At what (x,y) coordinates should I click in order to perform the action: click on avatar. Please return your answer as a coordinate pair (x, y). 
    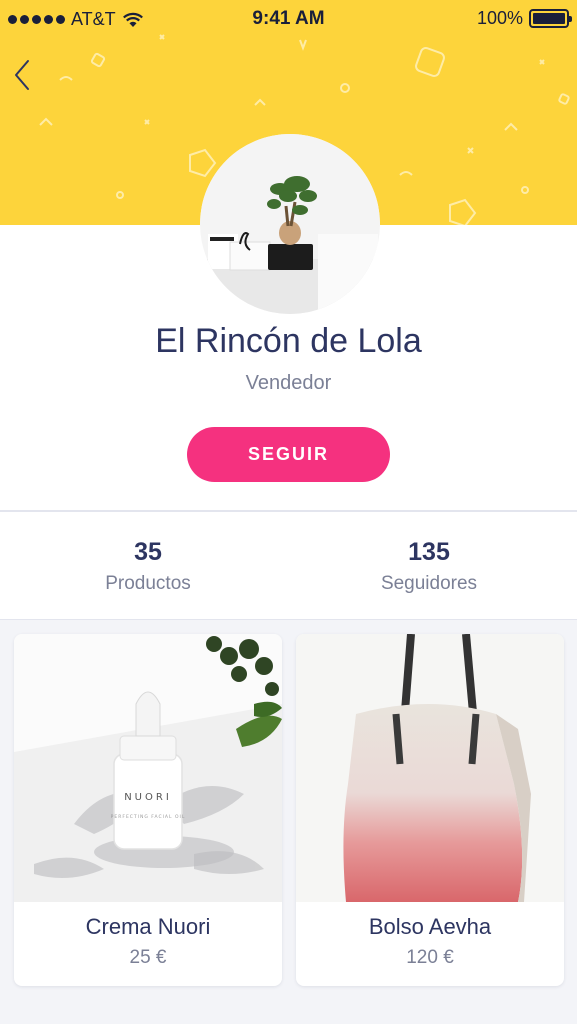
    Looking at the image, I should click on (290, 224).